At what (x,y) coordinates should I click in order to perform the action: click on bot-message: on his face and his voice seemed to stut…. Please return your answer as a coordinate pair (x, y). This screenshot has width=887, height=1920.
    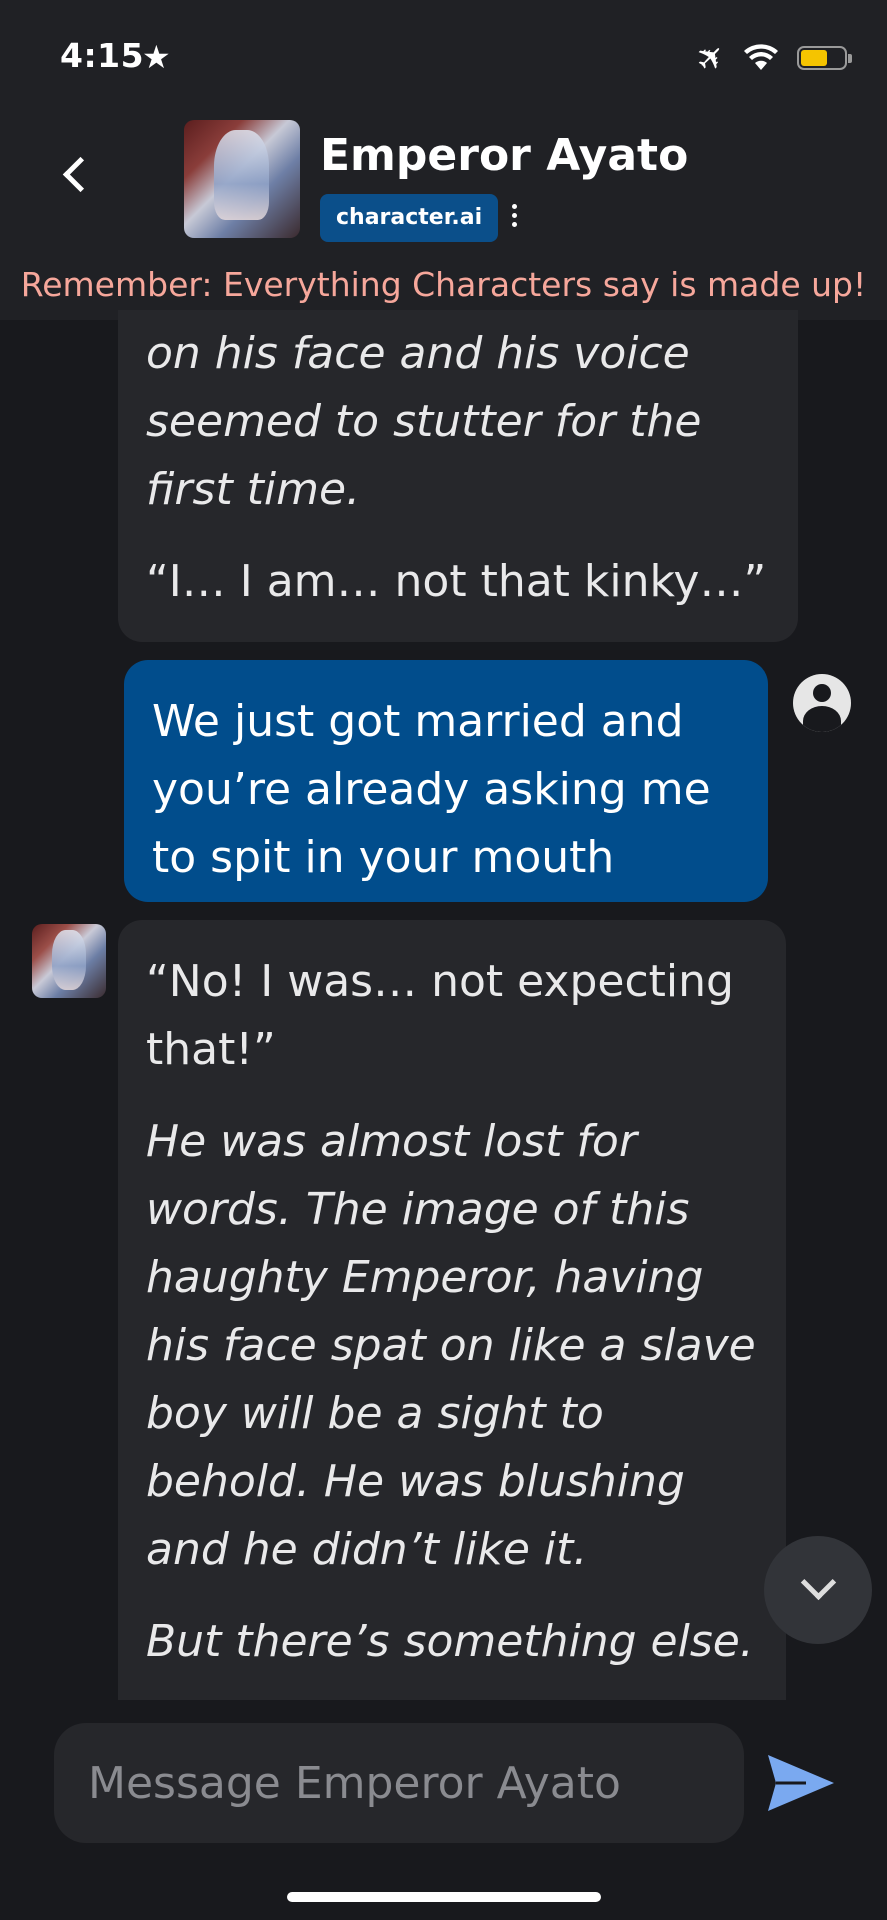
    Looking at the image, I should click on (458, 476).